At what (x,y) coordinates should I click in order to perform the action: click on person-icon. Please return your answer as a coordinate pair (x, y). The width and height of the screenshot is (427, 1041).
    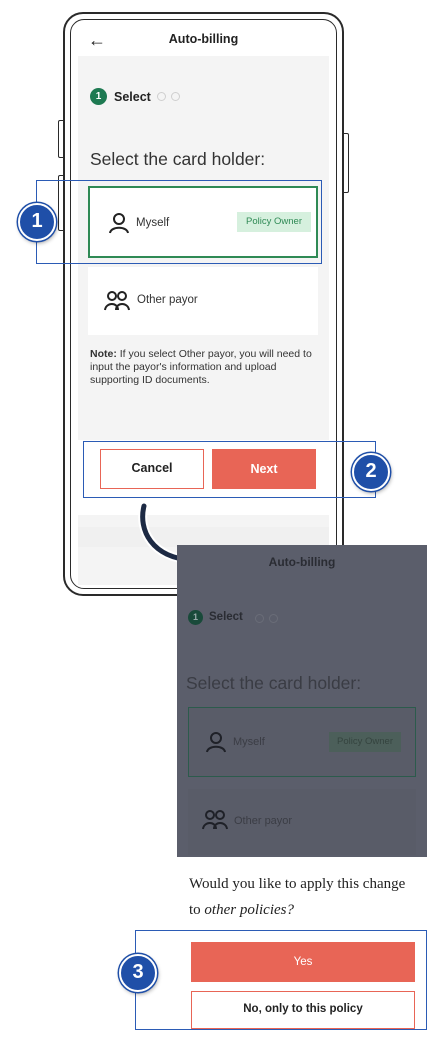
    Looking at the image, I should click on (216, 742).